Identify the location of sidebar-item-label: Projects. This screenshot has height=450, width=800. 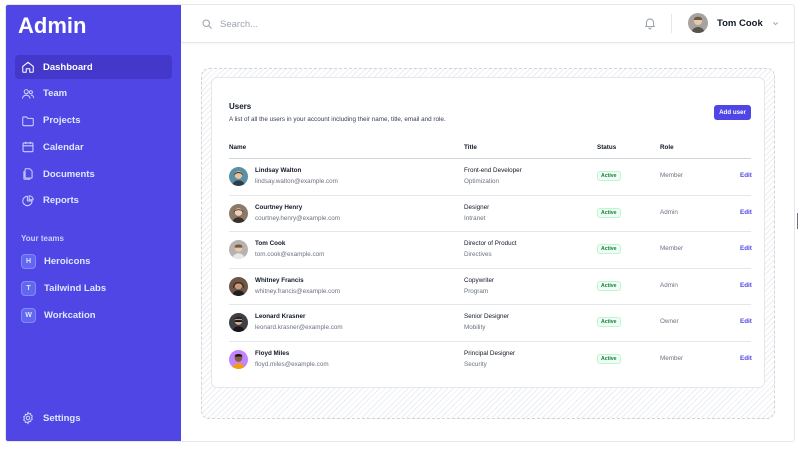
(62, 121).